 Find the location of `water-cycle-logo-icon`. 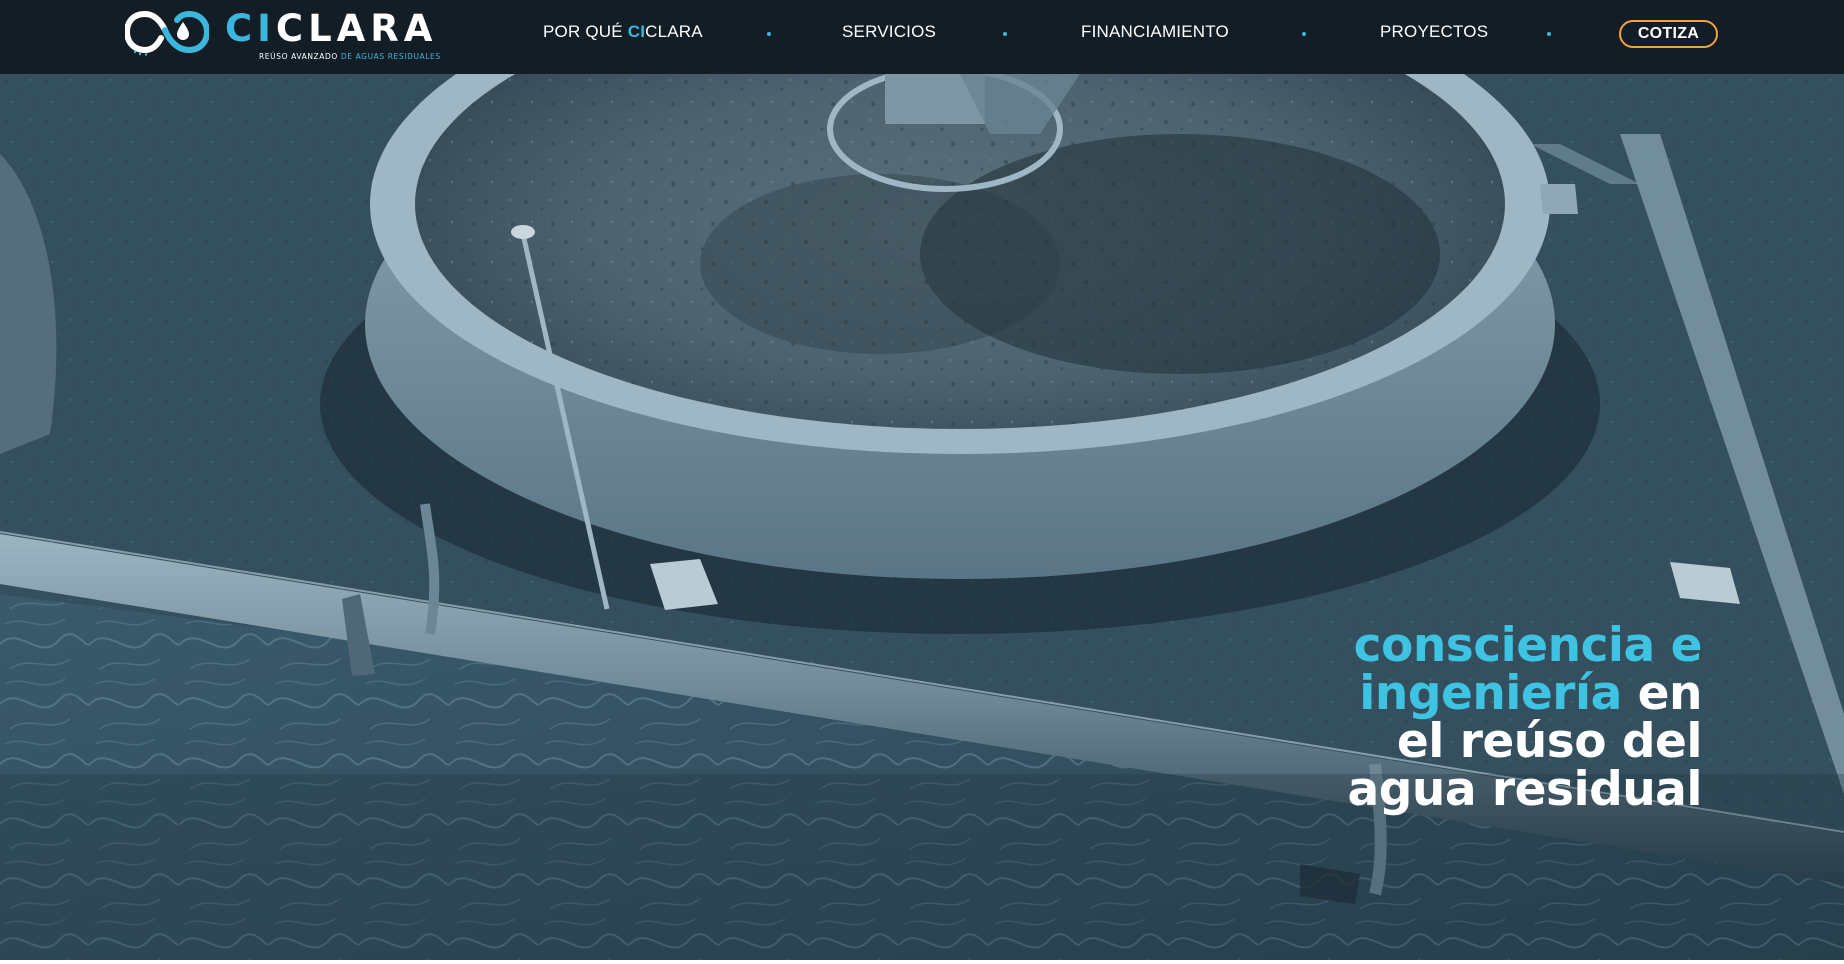

water-cycle-logo-icon is located at coordinates (167, 33).